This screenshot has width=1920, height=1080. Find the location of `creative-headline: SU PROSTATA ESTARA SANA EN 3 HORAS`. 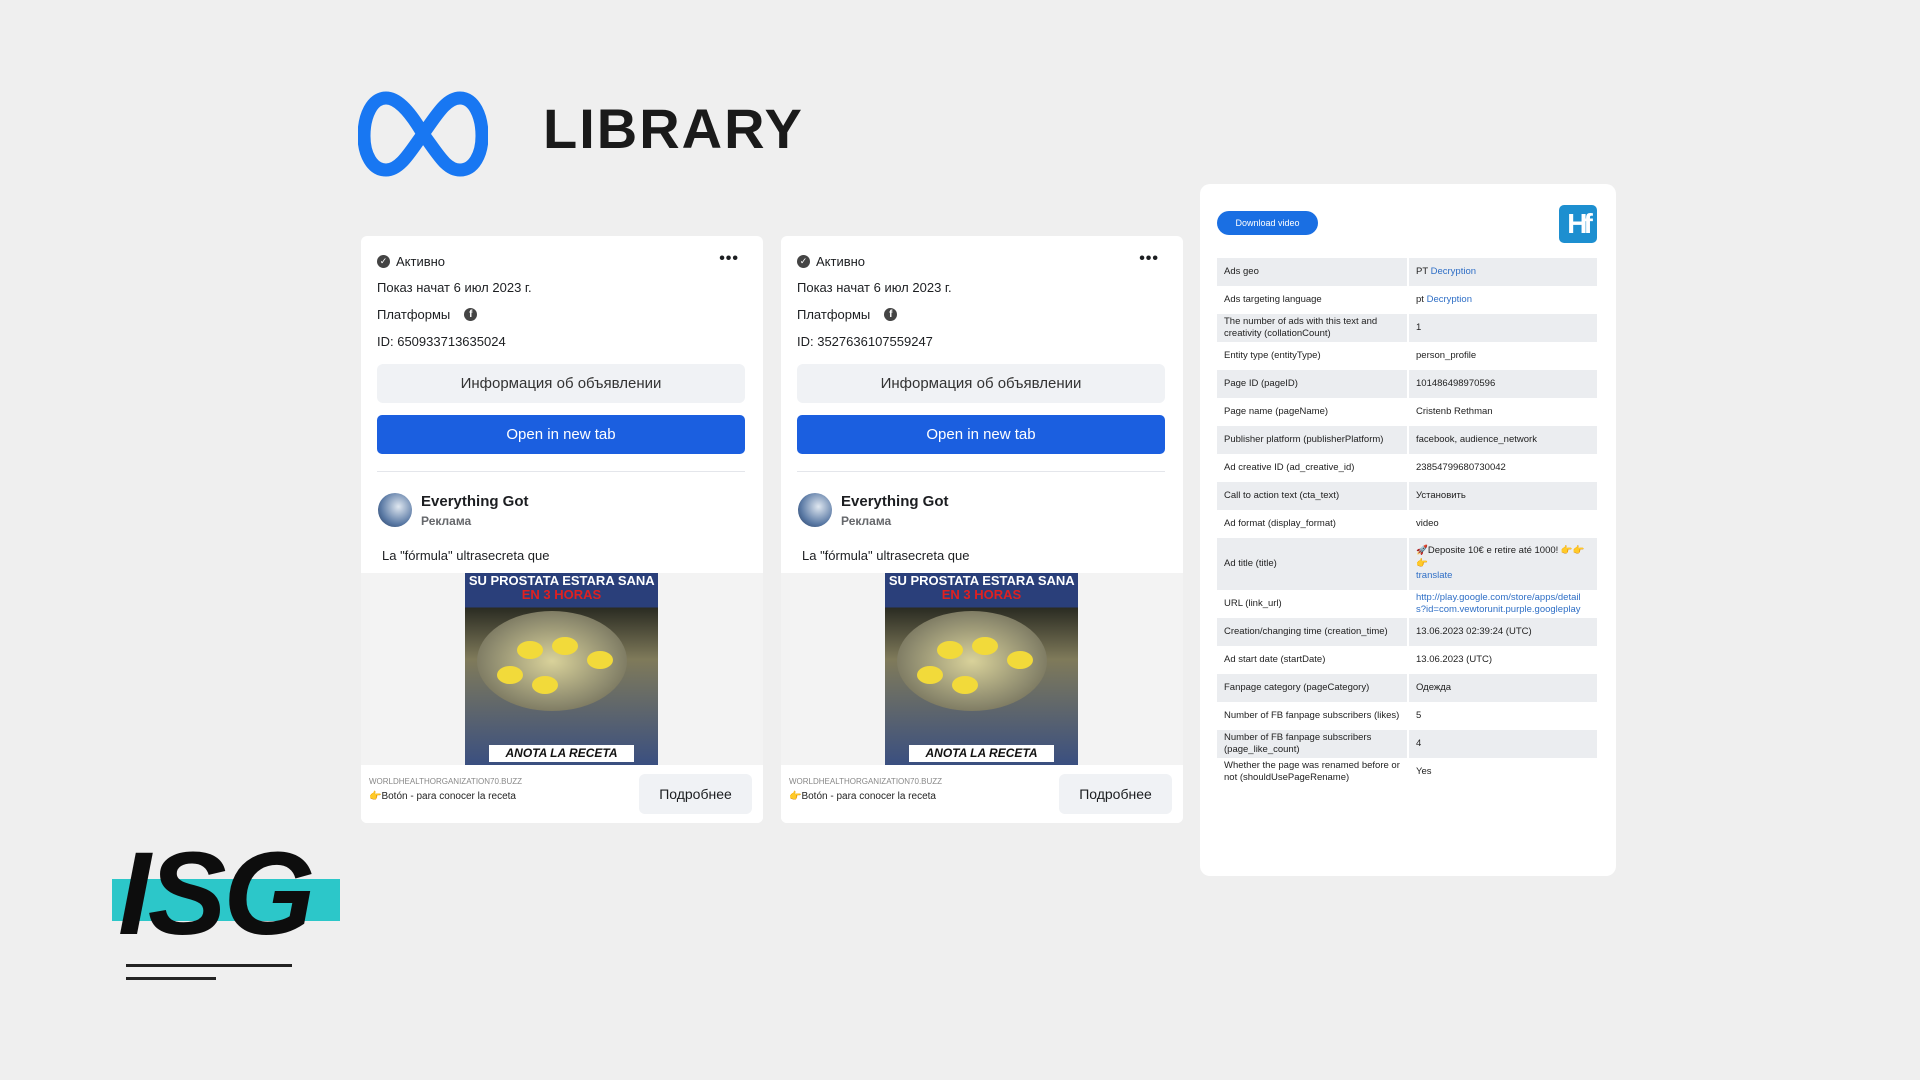

creative-headline: SU PROSTATA ESTARA SANA EN 3 HORAS is located at coordinates (981, 588).